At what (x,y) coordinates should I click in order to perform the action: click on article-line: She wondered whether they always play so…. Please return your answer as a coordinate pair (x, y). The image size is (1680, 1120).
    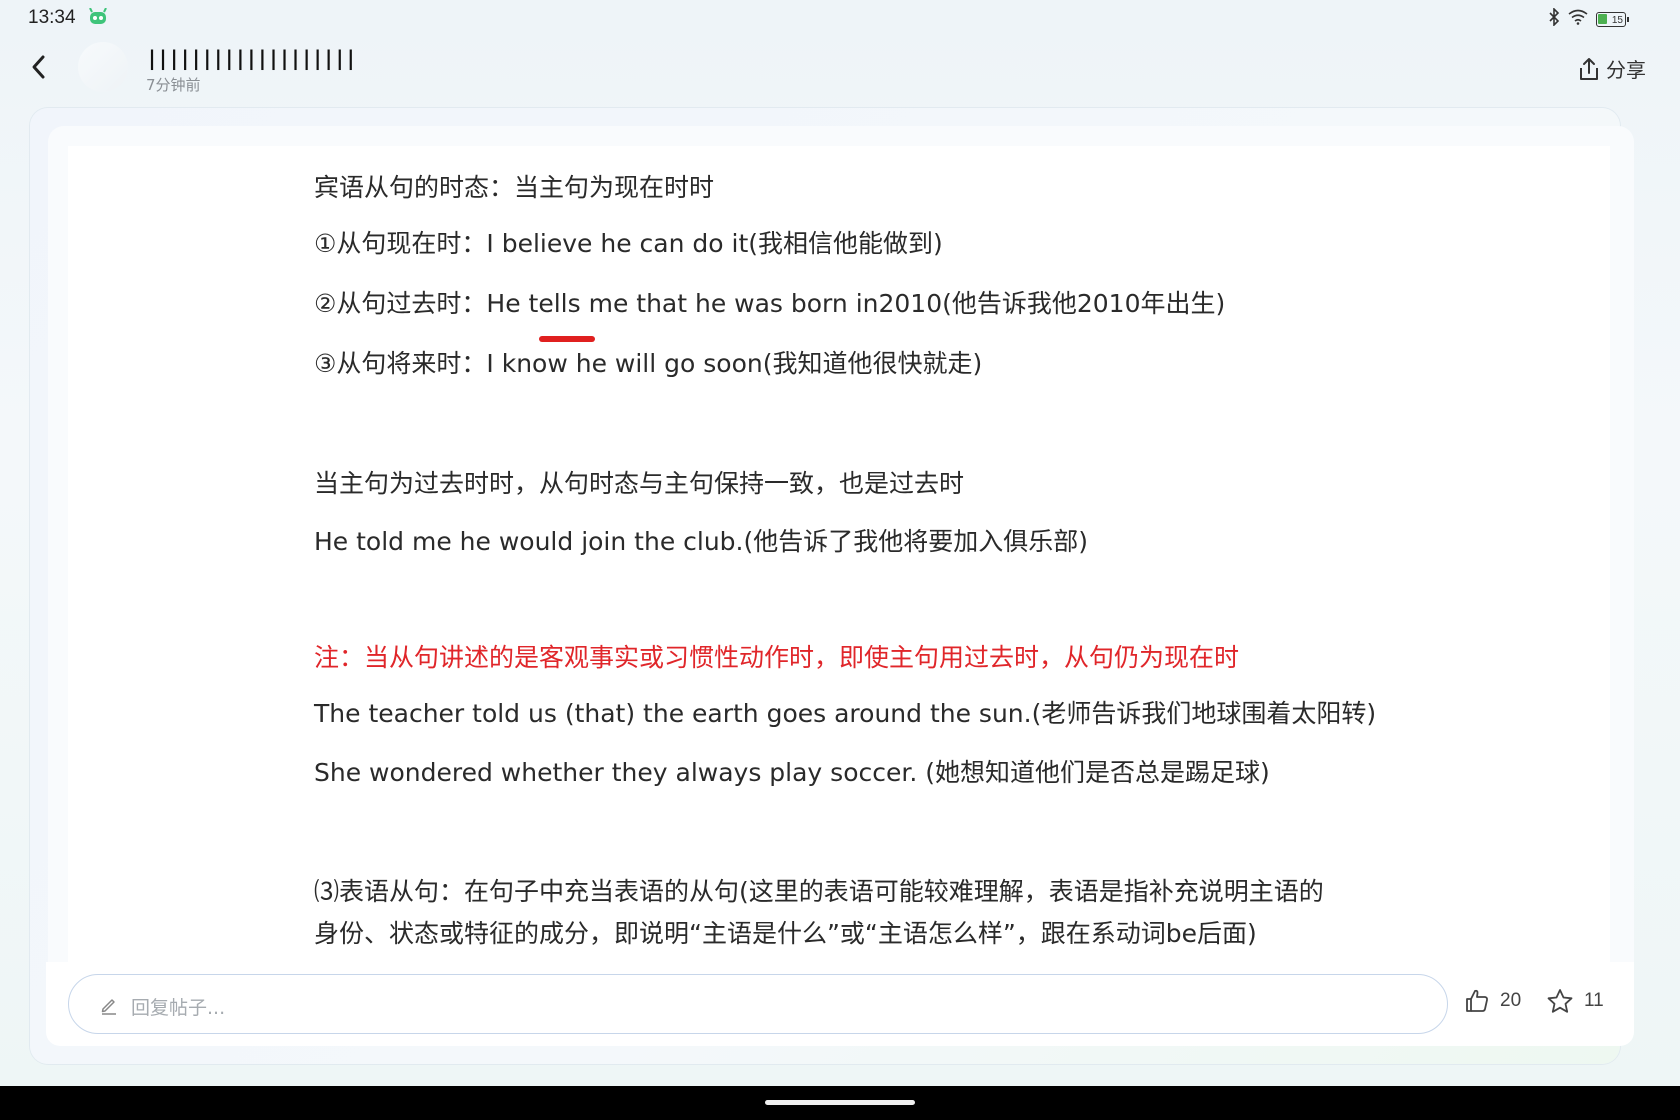
    Looking at the image, I should click on (792, 772).